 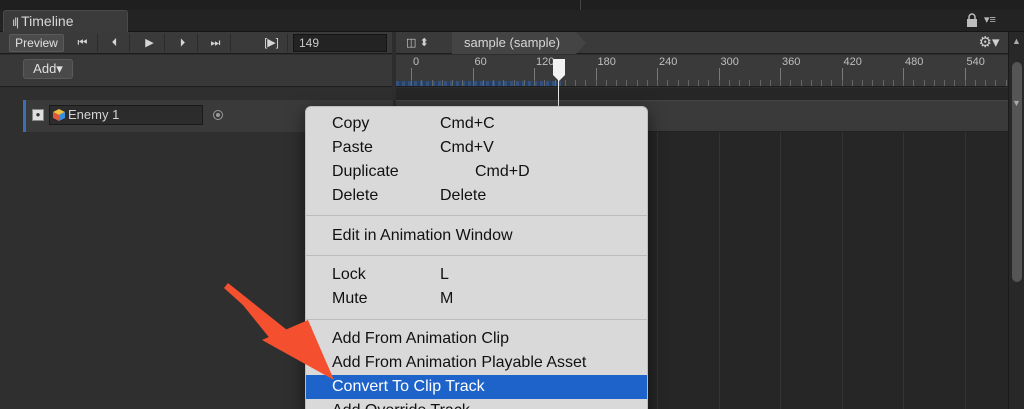 What do you see at coordinates (351, 123) in the screenshot?
I see `menu-item-label: Copy` at bounding box center [351, 123].